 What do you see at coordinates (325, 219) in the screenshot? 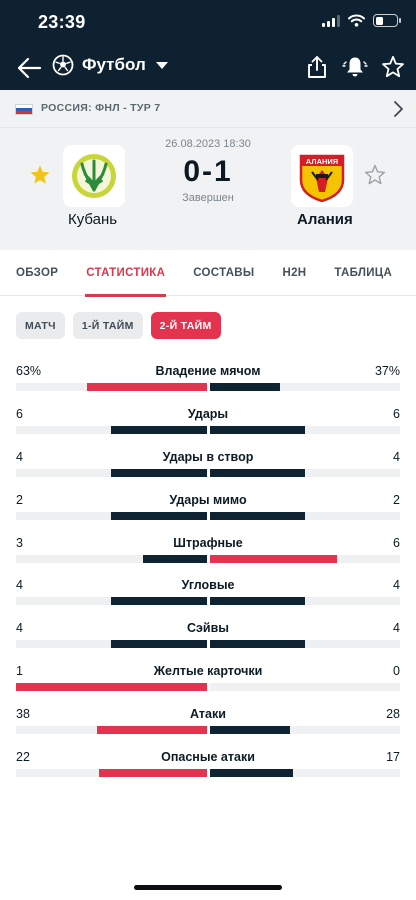
I see `away-team-name: Алания` at bounding box center [325, 219].